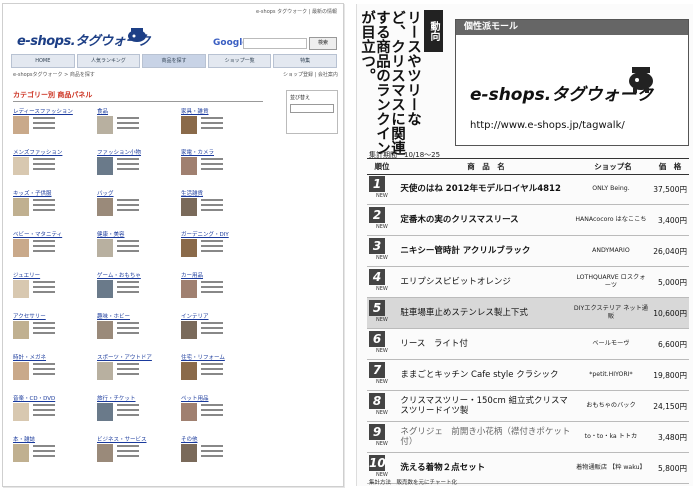  I want to click on category-item: カー用品, so click(220, 290).